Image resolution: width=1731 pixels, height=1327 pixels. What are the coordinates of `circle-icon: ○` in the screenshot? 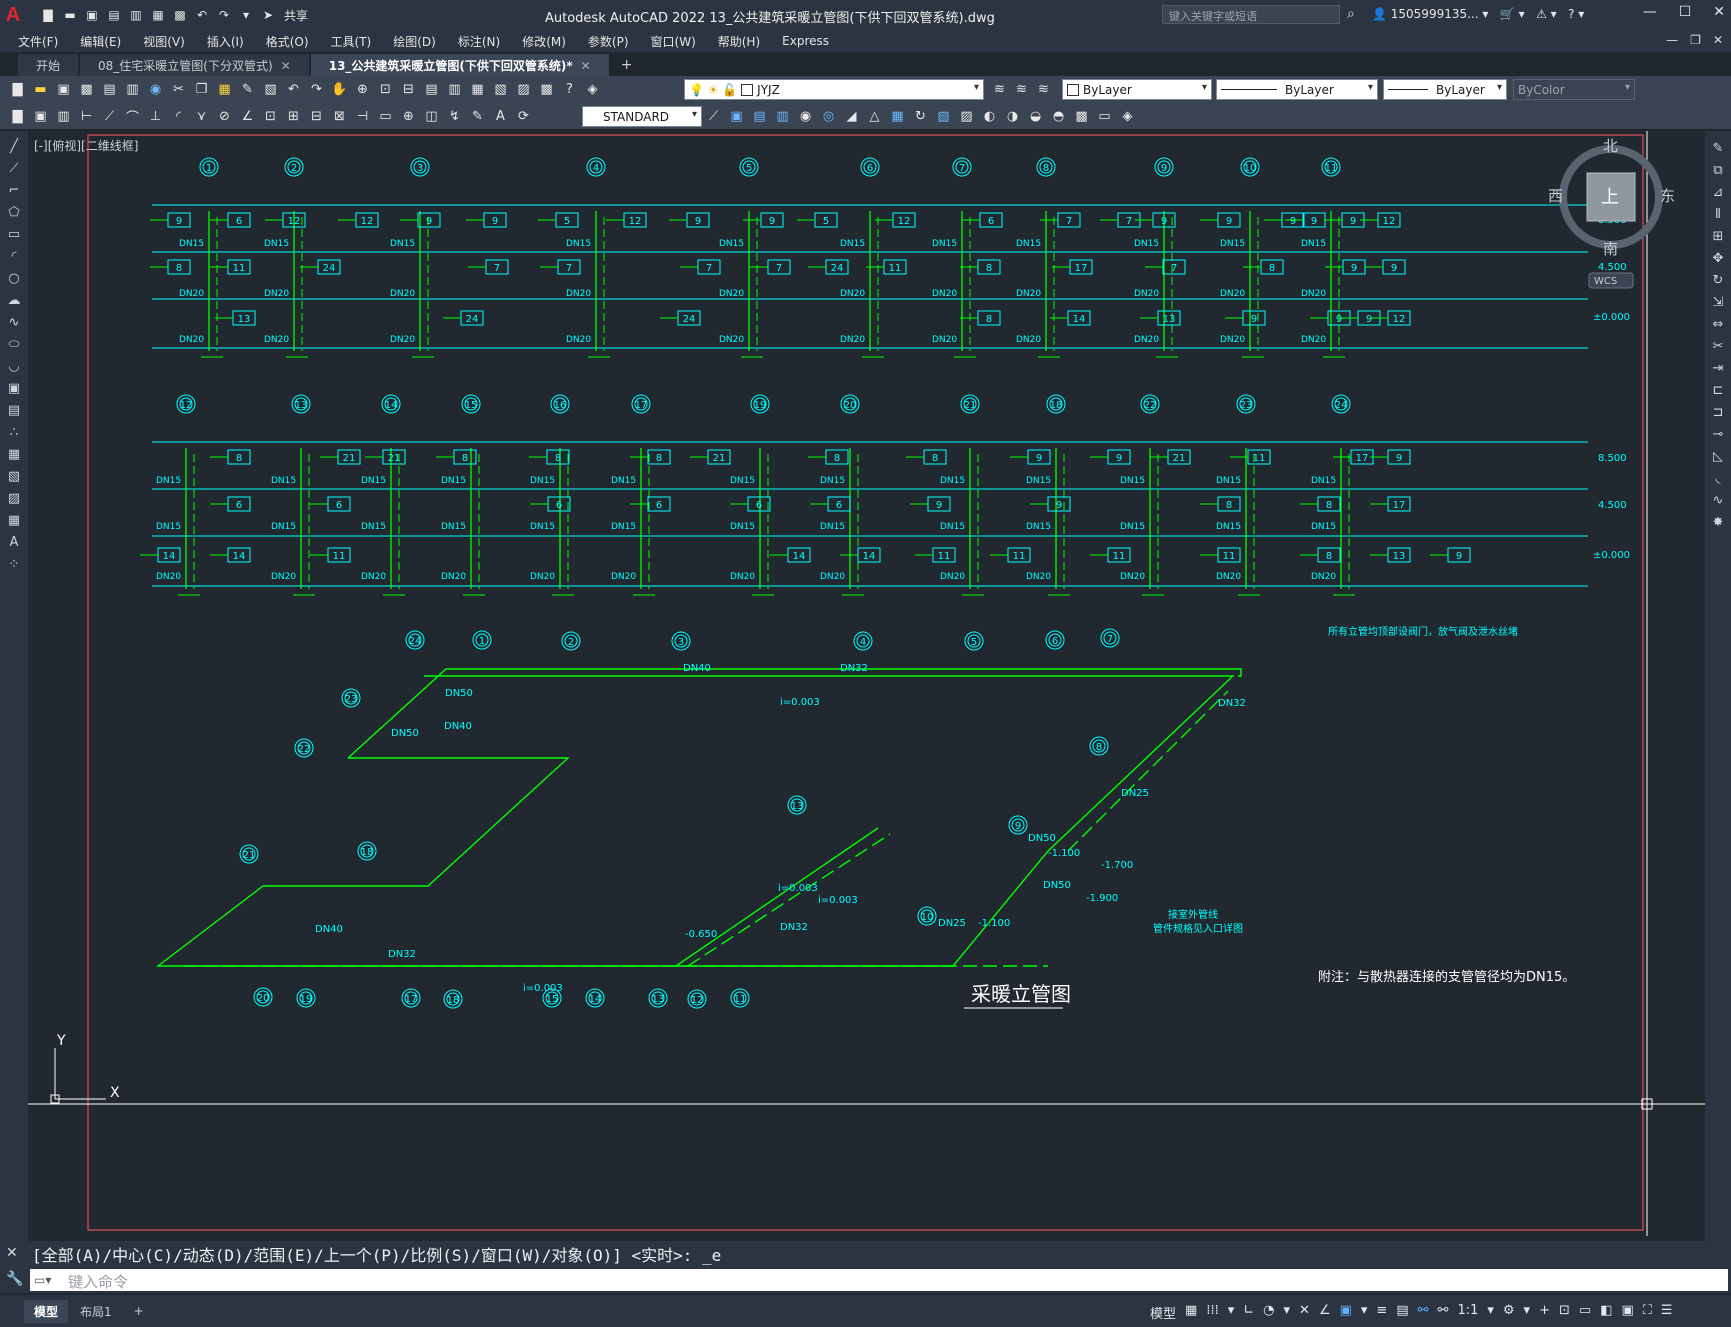 It's located at (14, 278).